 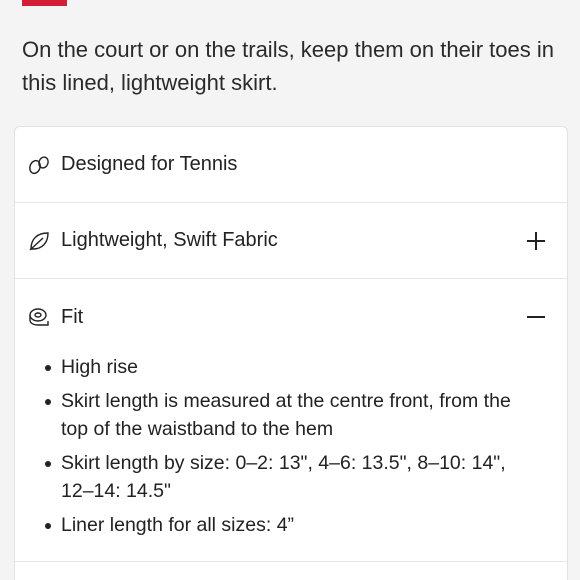 I want to click on expand-icon, so click(x=536, y=241).